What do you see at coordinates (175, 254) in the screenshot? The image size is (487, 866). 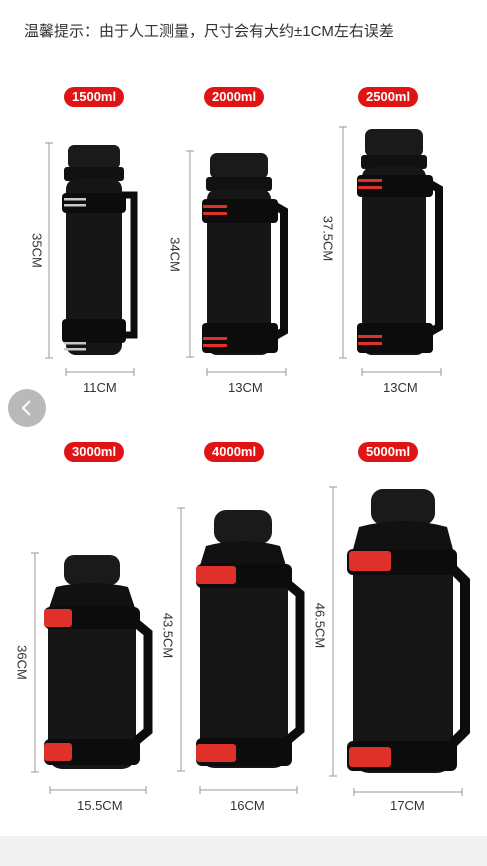 I see `height-label-2000: 34CM` at bounding box center [175, 254].